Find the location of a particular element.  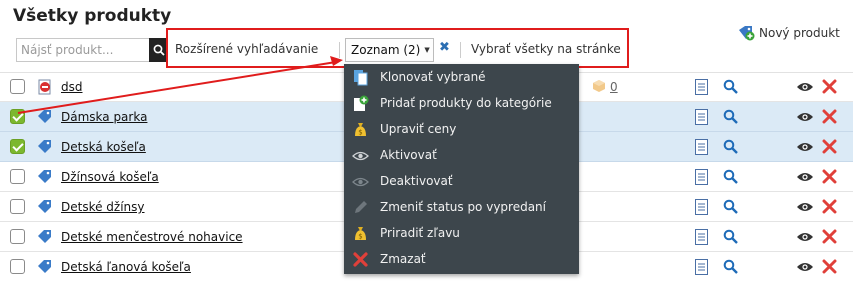

menu-item-label: Deaktivovať is located at coordinates (416, 181).